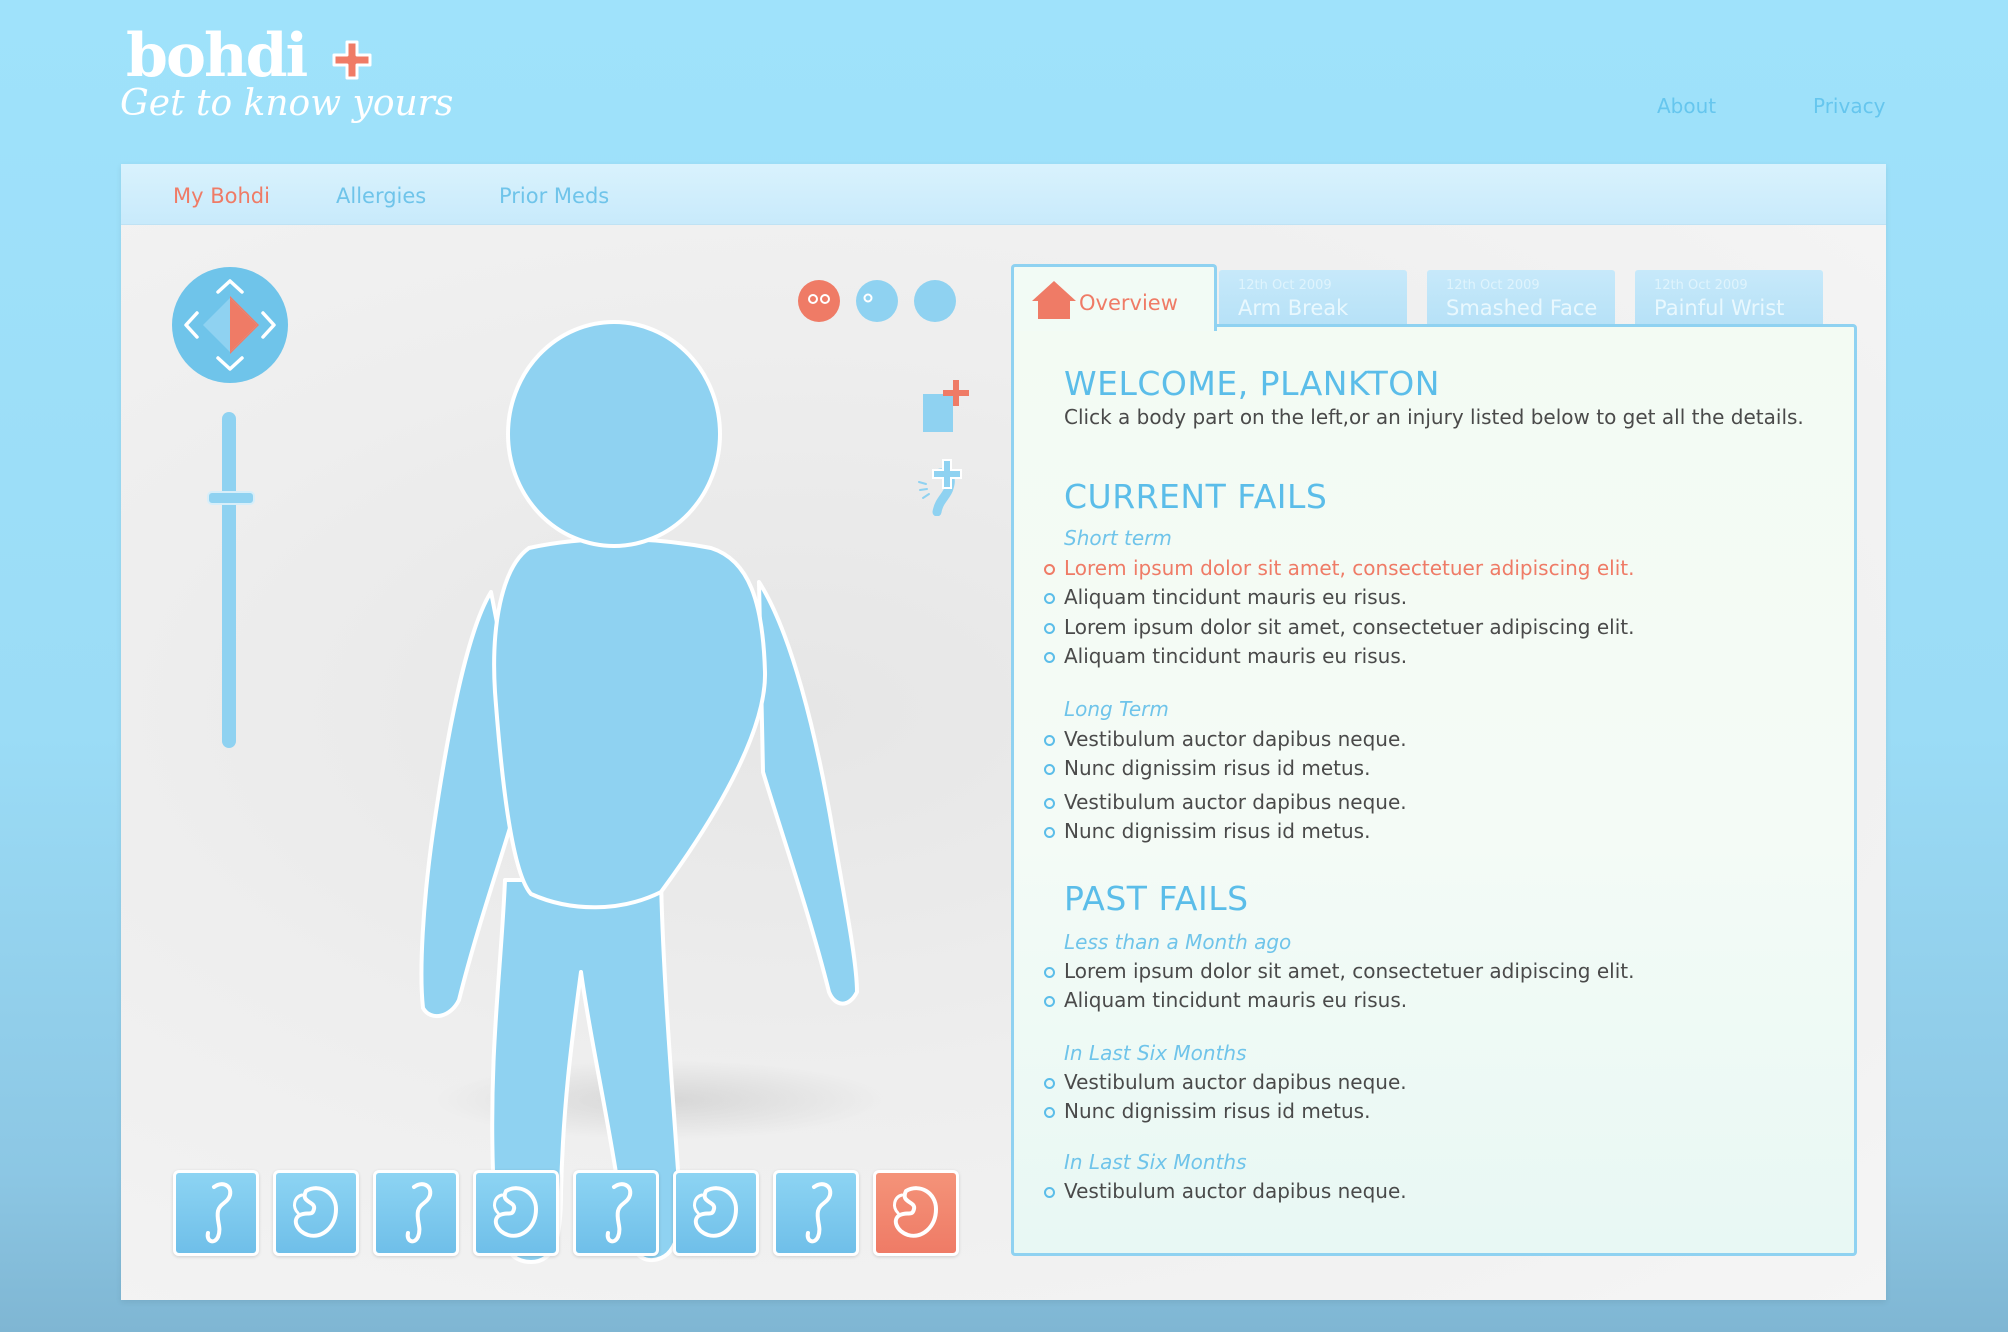  Describe the element at coordinates (229, 580) in the screenshot. I see `zoom-slider` at that location.